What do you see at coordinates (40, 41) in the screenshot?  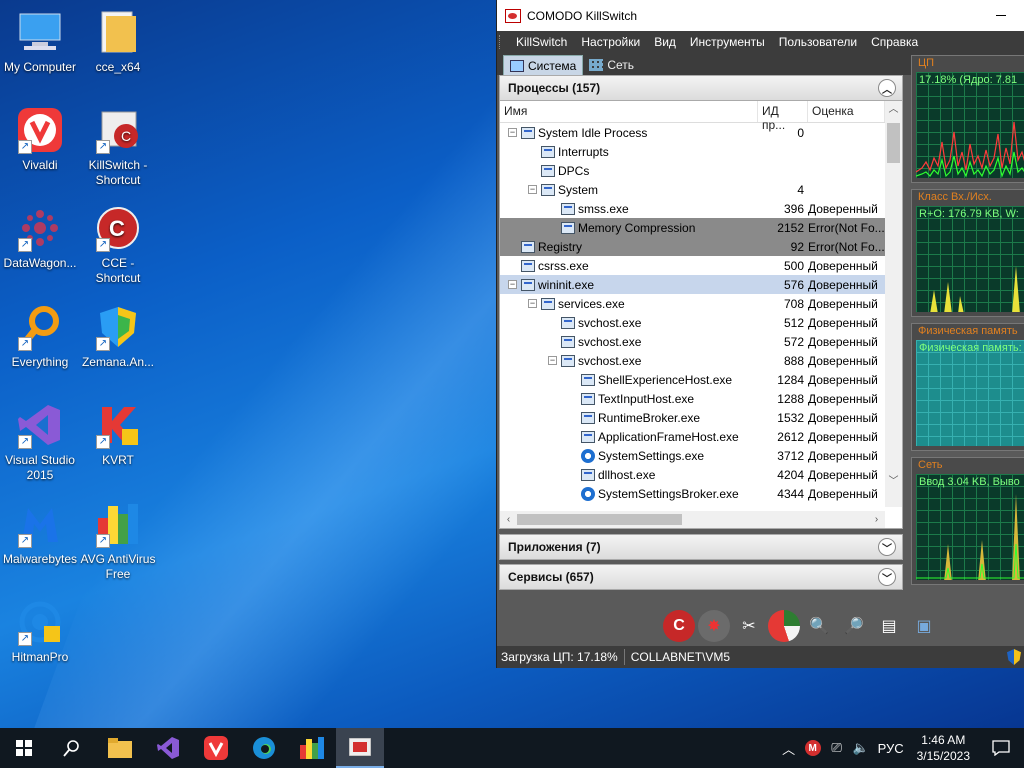 I see `desktop-icon-computer: My Computer` at bounding box center [40, 41].